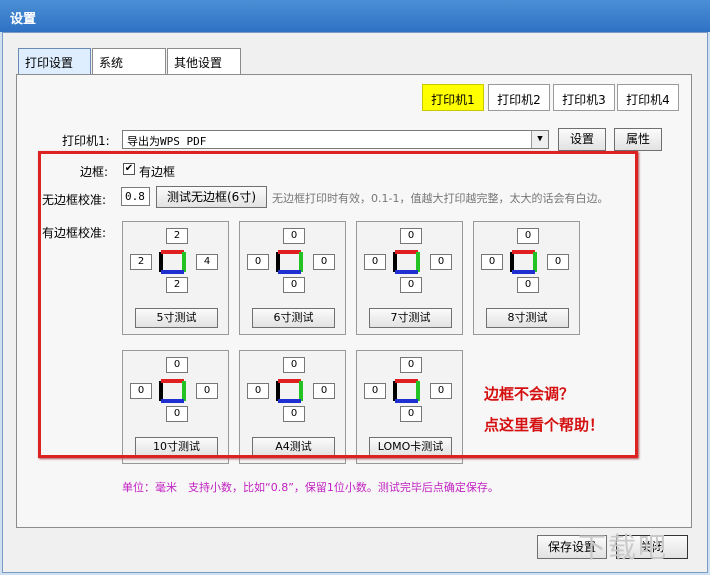 The width and height of the screenshot is (710, 575). Describe the element at coordinates (582, 139) in the screenshot. I see `printer-settings-button: 设置` at that location.